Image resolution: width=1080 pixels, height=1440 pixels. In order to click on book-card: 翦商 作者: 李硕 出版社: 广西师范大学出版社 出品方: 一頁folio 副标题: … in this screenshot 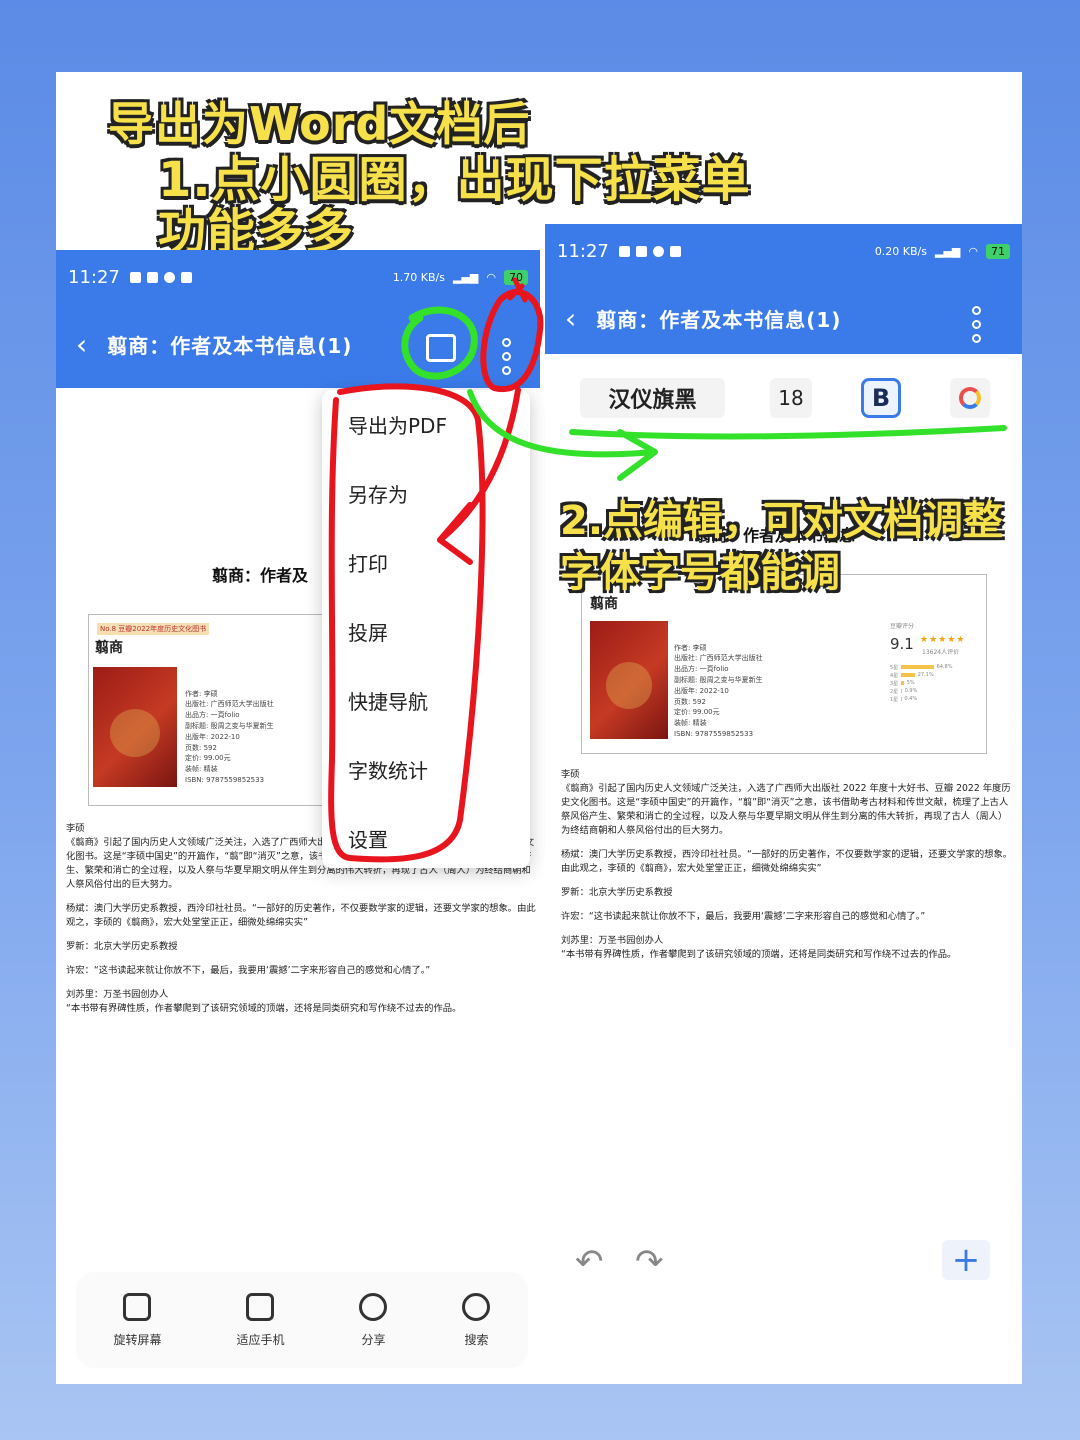, I will do `click(784, 664)`.